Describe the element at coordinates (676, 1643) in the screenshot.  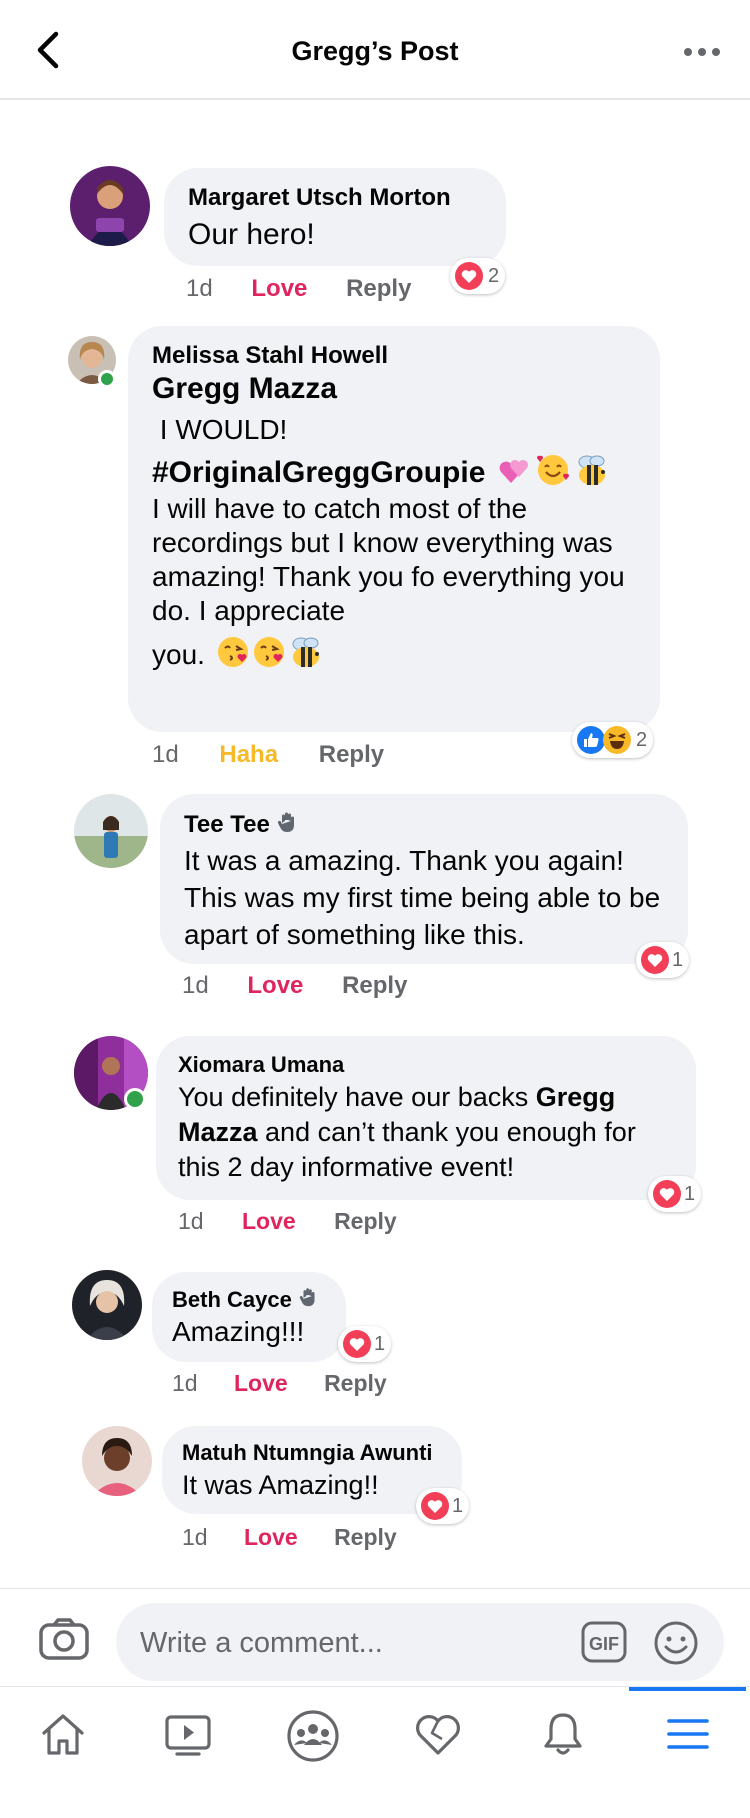
I see `emoji-icon` at that location.